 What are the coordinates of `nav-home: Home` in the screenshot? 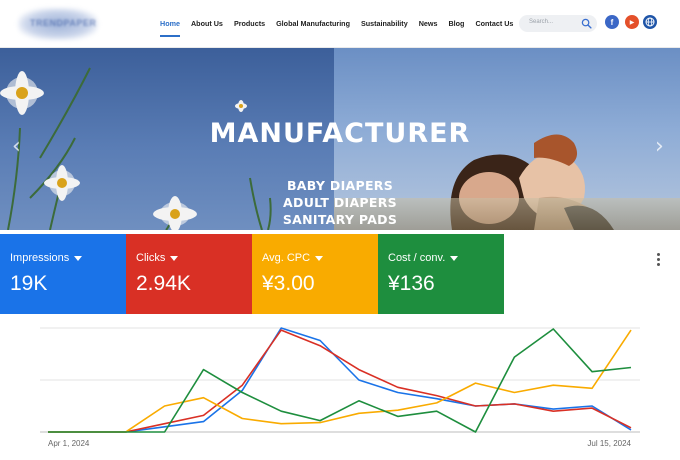 It's located at (170, 27).